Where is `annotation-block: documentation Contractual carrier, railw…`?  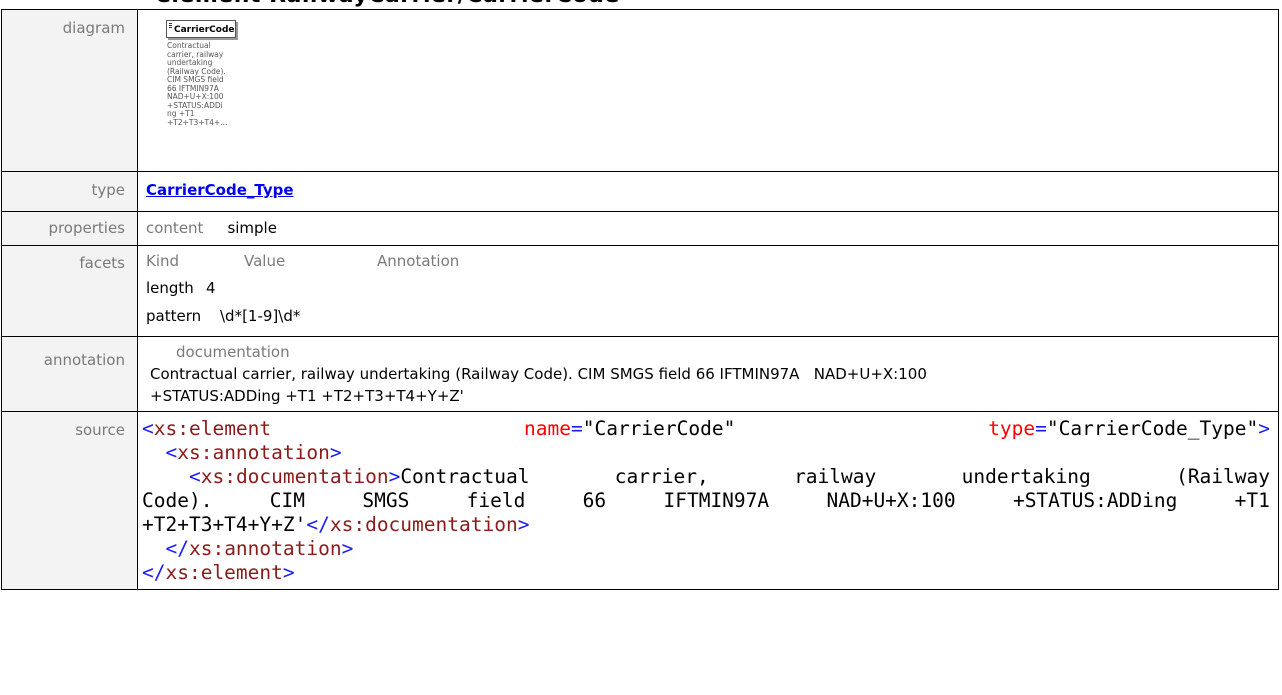
annotation-block: documentation Contractual carrier, railw… is located at coordinates (712, 374).